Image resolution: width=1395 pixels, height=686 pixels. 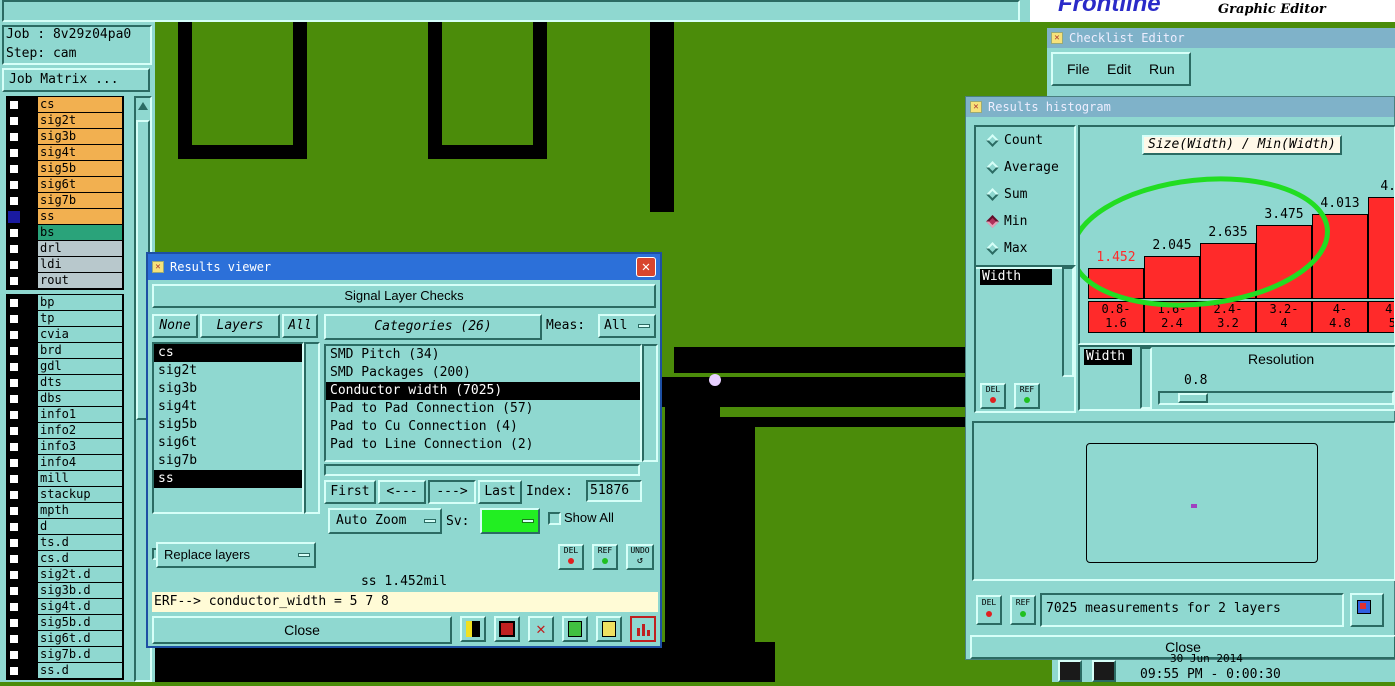 What do you see at coordinates (228, 353) in the screenshot?
I see `results-layer-item: cs` at bounding box center [228, 353].